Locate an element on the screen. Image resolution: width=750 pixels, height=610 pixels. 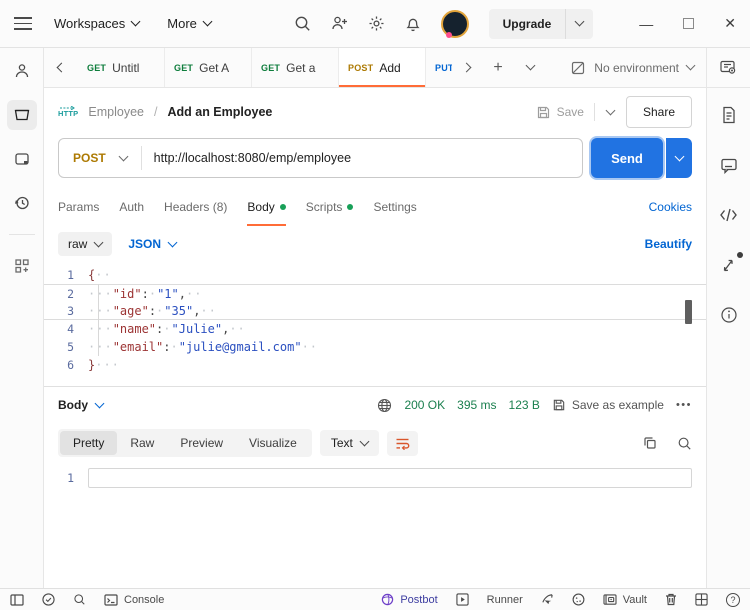
sync-status-button is located at coordinates (48, 599).